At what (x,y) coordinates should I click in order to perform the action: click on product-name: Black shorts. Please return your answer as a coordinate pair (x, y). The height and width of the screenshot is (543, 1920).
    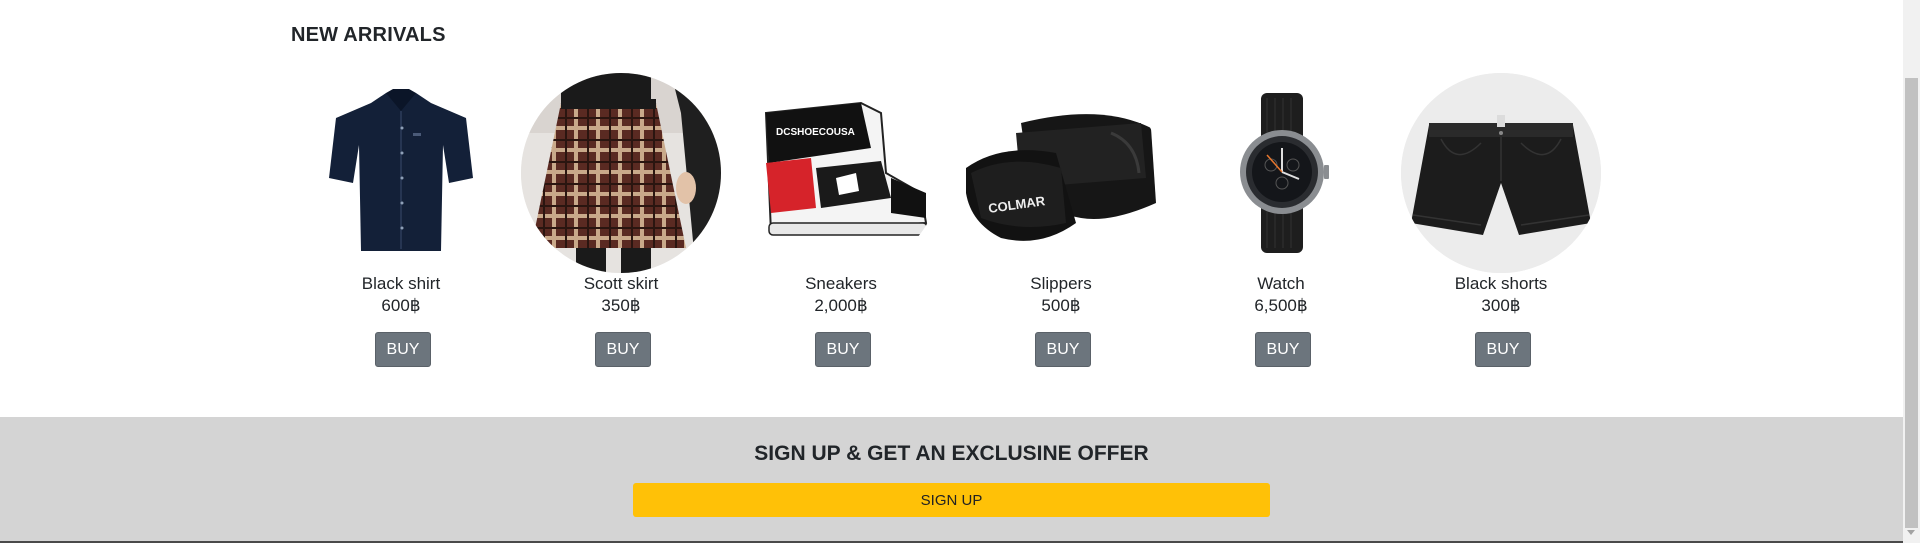
    Looking at the image, I should click on (1501, 283).